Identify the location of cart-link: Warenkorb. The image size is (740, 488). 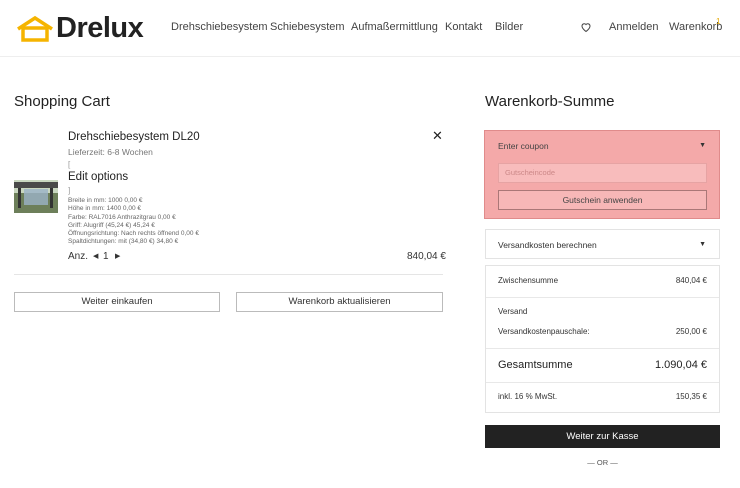
(695, 27).